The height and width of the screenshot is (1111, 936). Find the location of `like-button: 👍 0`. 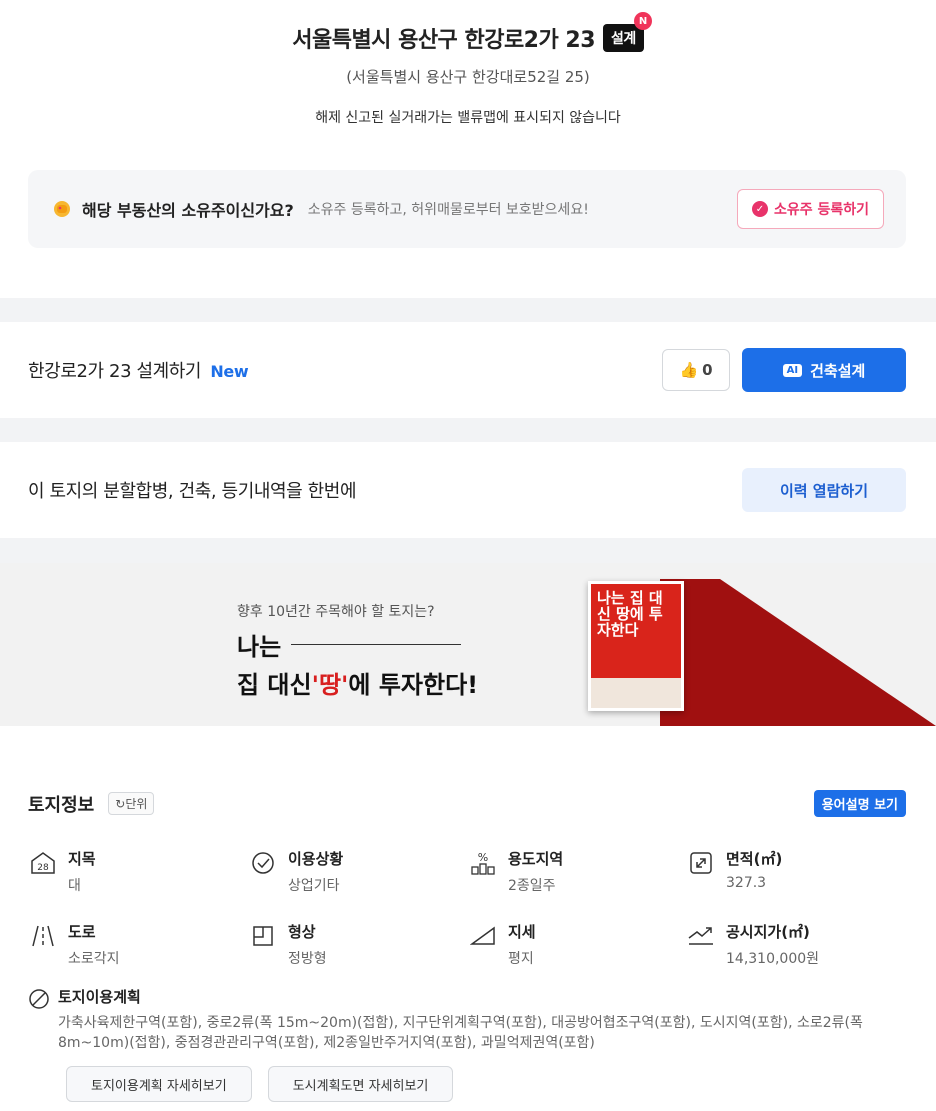

like-button: 👍 0 is located at coordinates (696, 370).